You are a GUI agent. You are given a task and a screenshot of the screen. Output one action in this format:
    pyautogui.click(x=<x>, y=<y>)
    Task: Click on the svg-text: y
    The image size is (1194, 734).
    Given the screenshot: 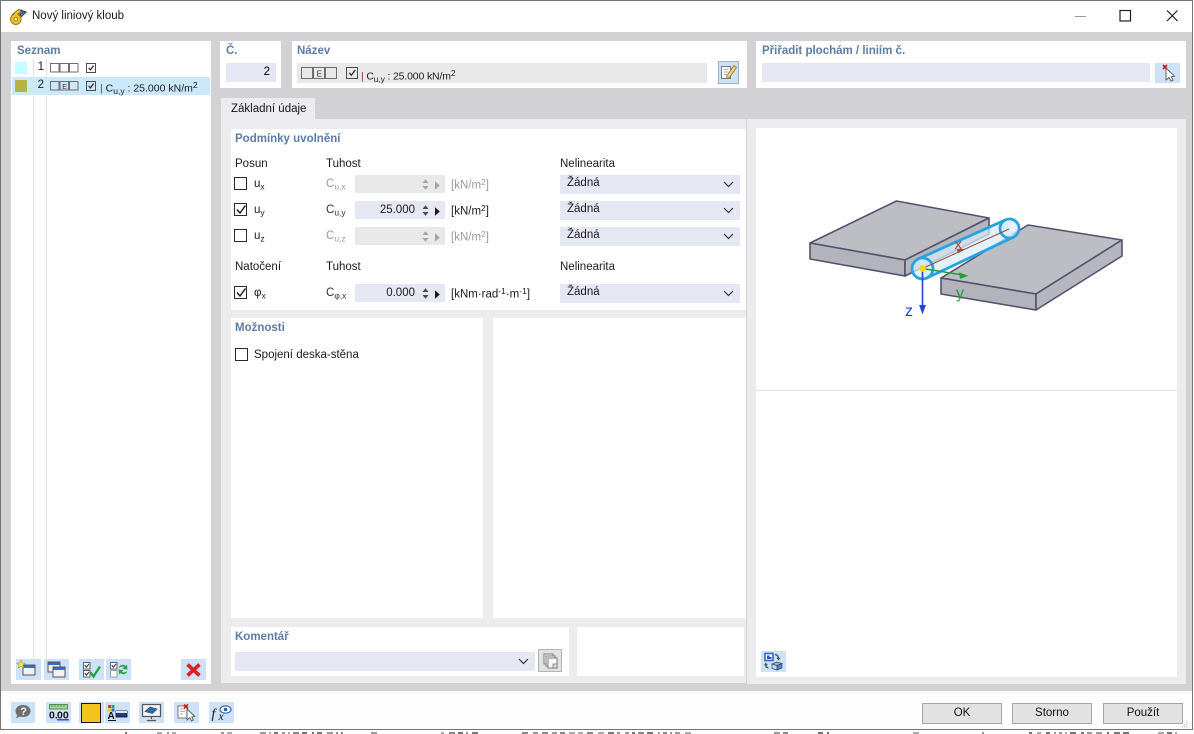 What is the action you would take?
    pyautogui.click(x=960, y=293)
    